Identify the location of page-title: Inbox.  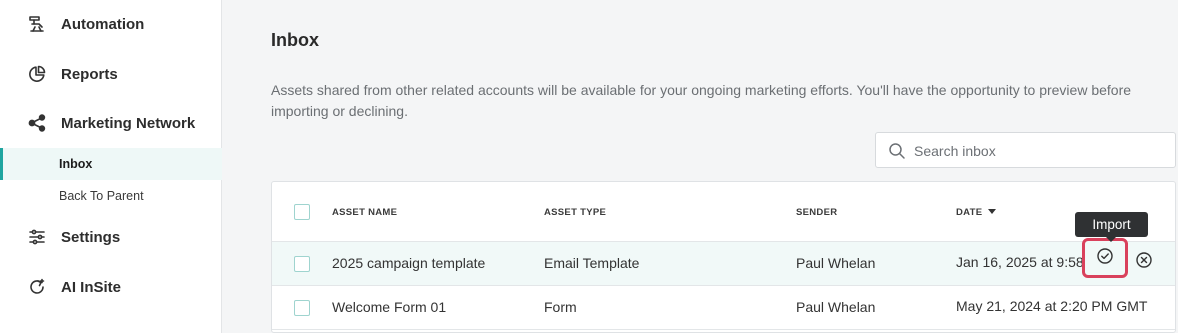
(295, 40).